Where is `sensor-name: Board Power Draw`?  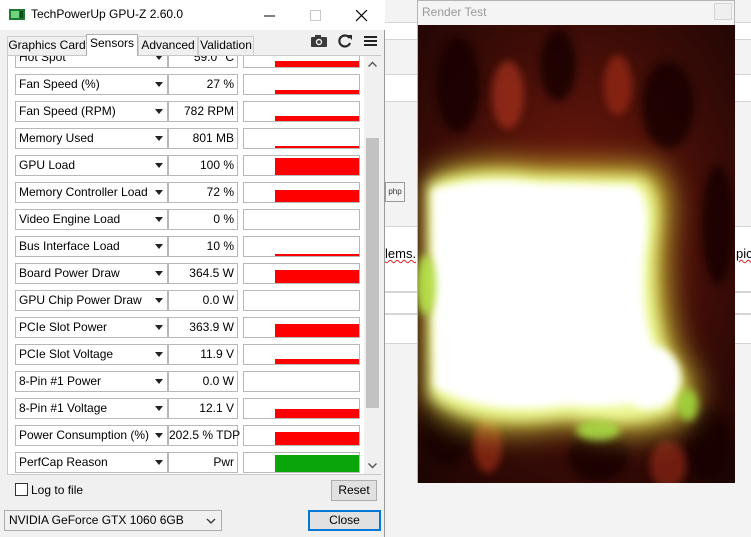
sensor-name: Board Power Draw is located at coordinates (69, 273).